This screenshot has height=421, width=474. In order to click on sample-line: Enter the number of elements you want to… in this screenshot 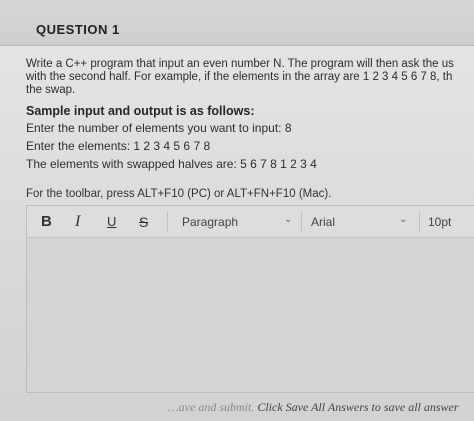, I will do `click(159, 128)`.